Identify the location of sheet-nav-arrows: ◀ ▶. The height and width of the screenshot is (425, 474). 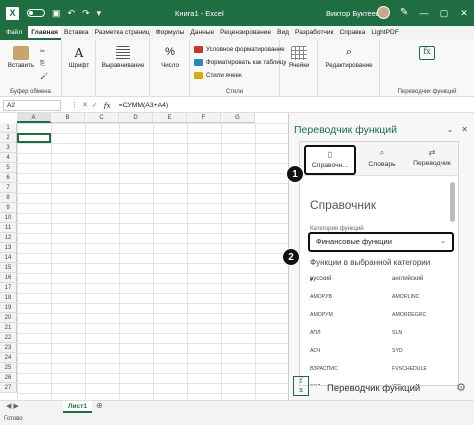
(12, 406).